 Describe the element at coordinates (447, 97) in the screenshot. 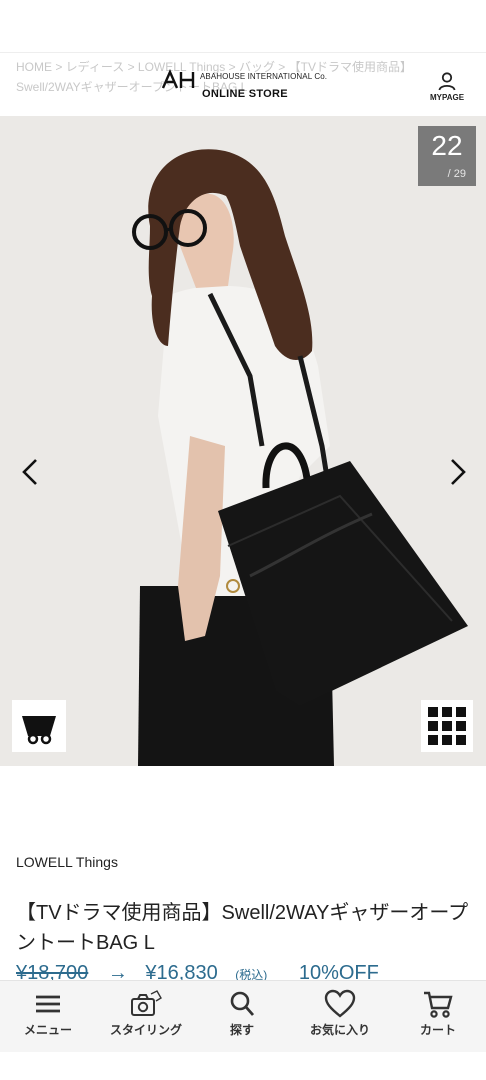

I see `mypage-label: MYPAGE` at that location.